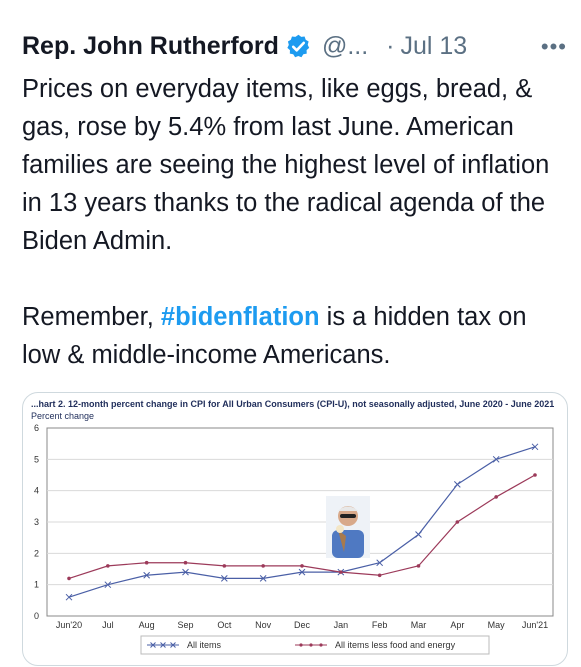 The image size is (581, 667). I want to click on x-tick-label: Jul, so click(108, 625).